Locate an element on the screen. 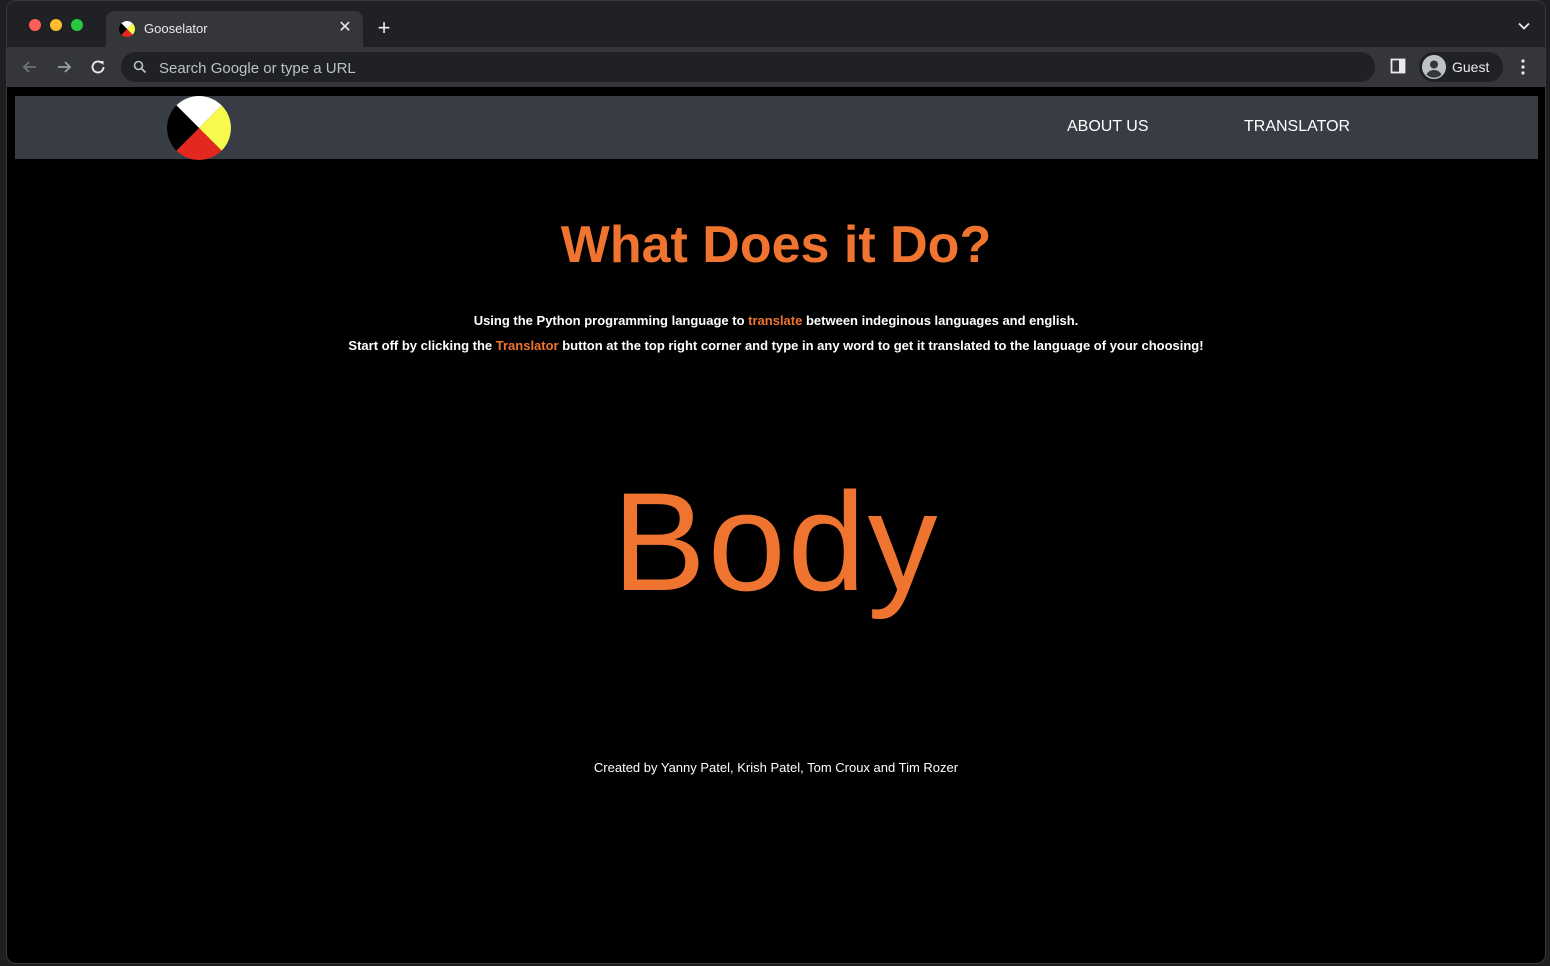 This screenshot has height=966, width=1550. search-icon is located at coordinates (140, 67).